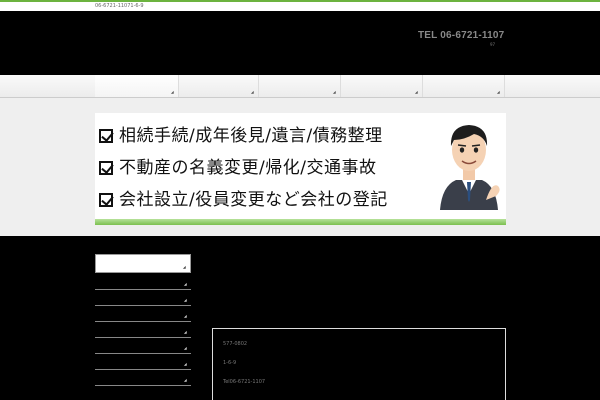 The height and width of the screenshot is (400, 600). What do you see at coordinates (253, 200) in the screenshot?
I see `banner-line-3-text: 会社設立/役員変更など会社の登記` at bounding box center [253, 200].